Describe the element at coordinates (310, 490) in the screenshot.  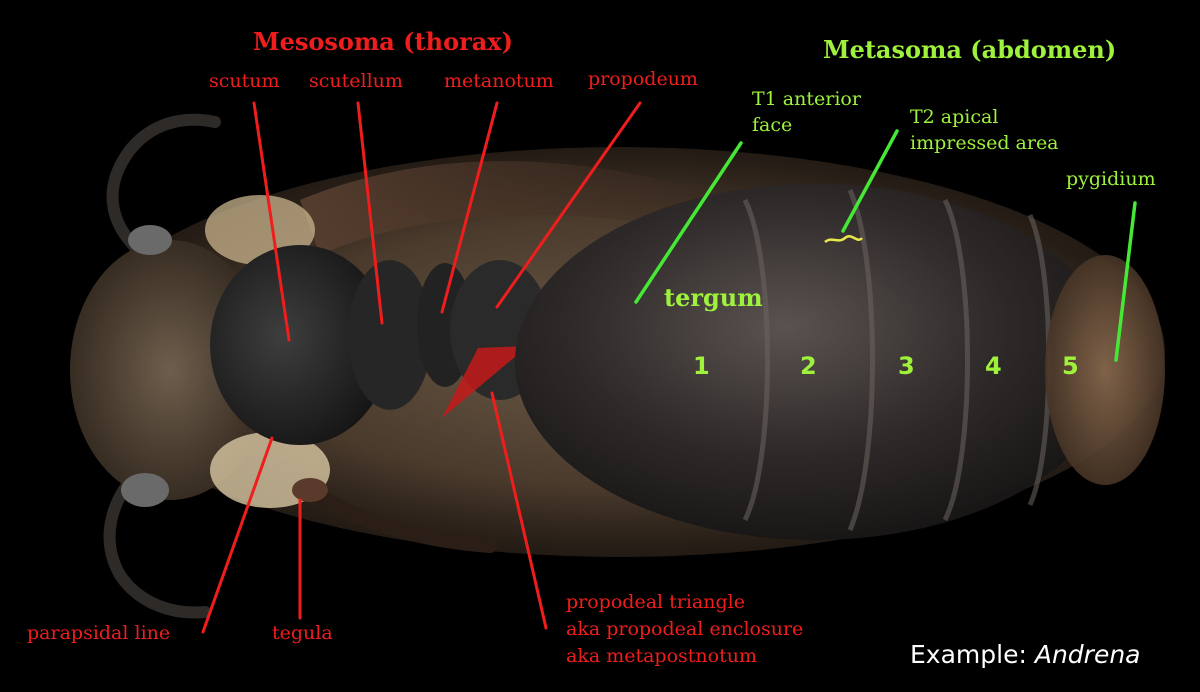
I see `tegula-plate` at that location.